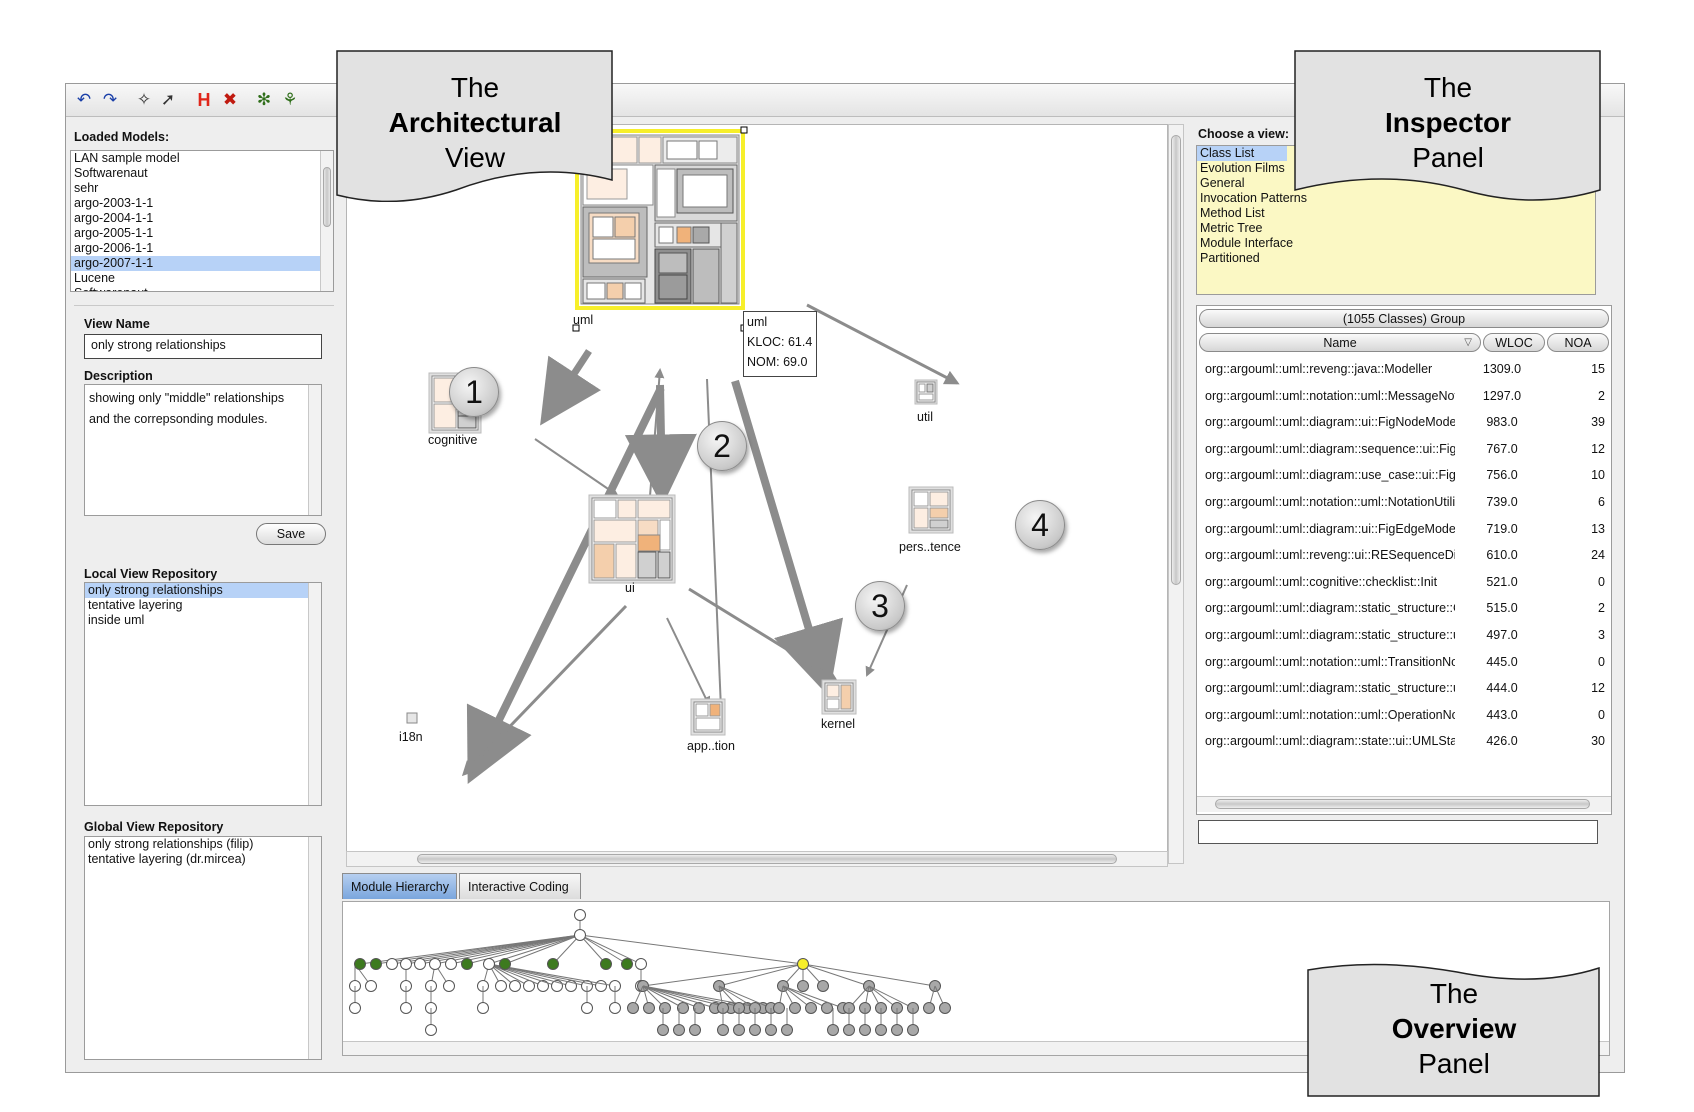  I want to click on i18n-module-treemap, so click(412, 718).